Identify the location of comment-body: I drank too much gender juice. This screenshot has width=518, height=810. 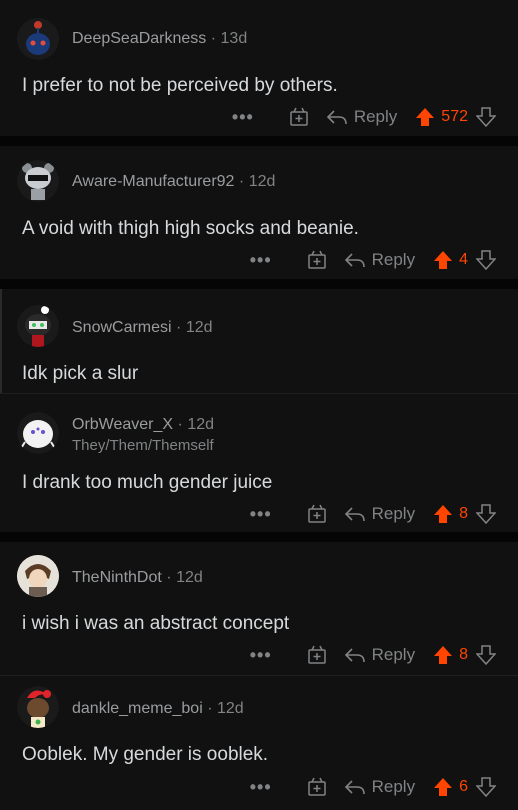
(147, 482).